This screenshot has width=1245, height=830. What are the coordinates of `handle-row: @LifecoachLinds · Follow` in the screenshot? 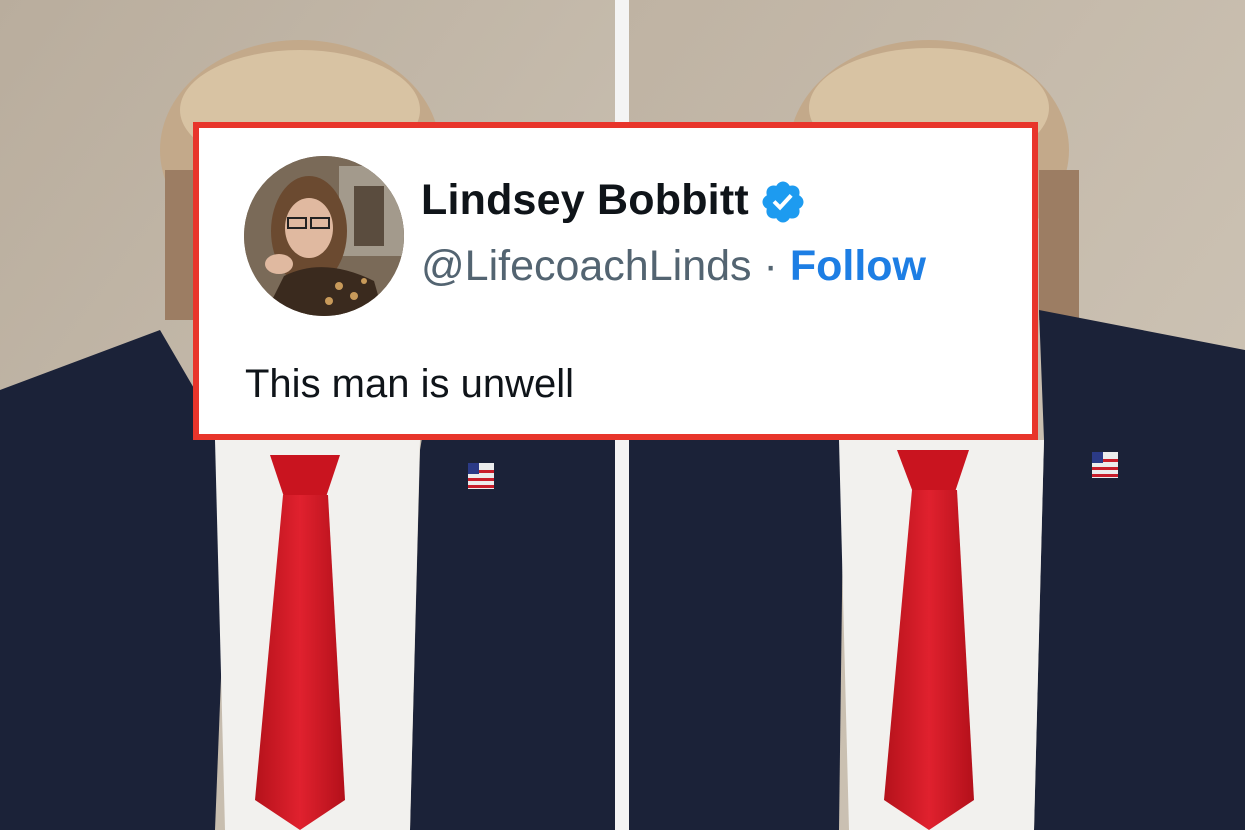 It's located at (673, 266).